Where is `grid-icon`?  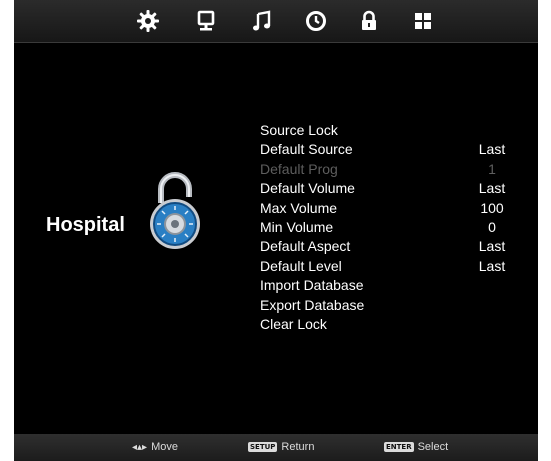 grid-icon is located at coordinates (423, 21).